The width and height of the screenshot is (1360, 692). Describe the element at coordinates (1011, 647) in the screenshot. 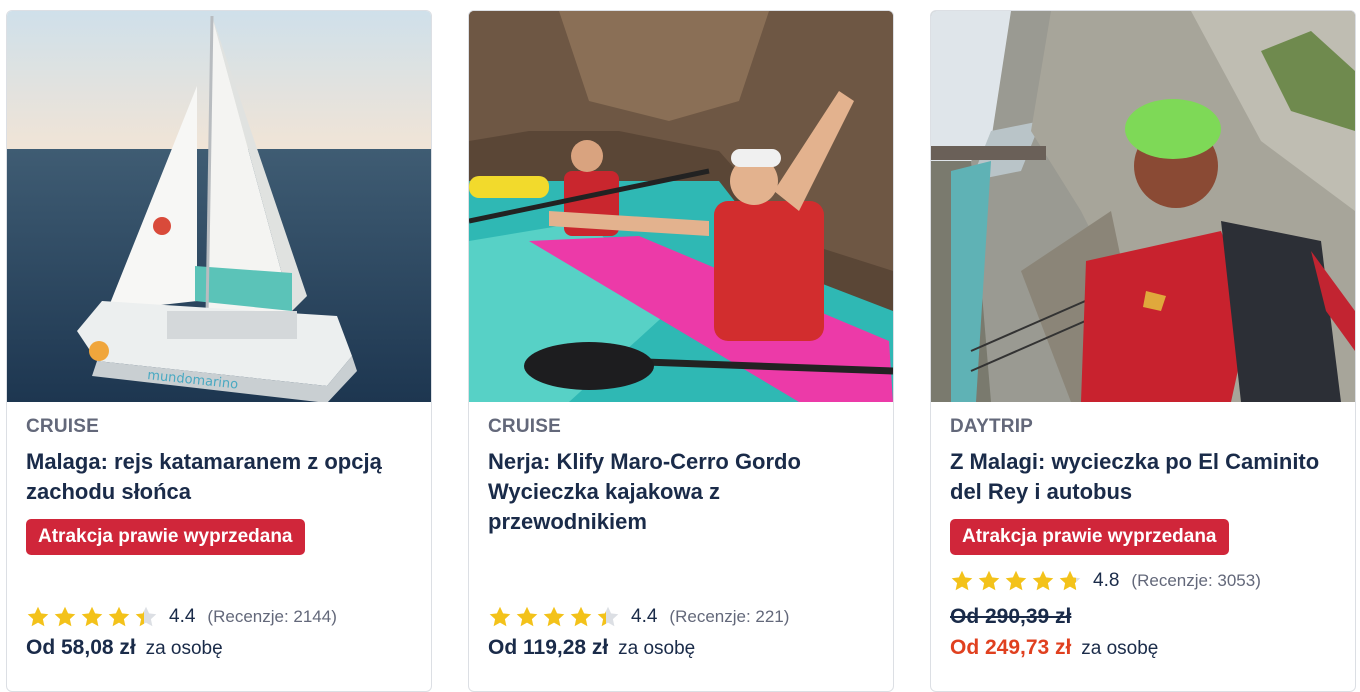

I see `sale-price-amount: Od 249,73 zł` at that location.